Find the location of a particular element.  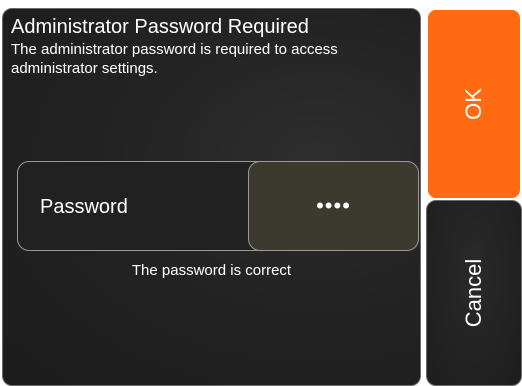

dialog-title: Administrator Password Required is located at coordinates (160, 27).